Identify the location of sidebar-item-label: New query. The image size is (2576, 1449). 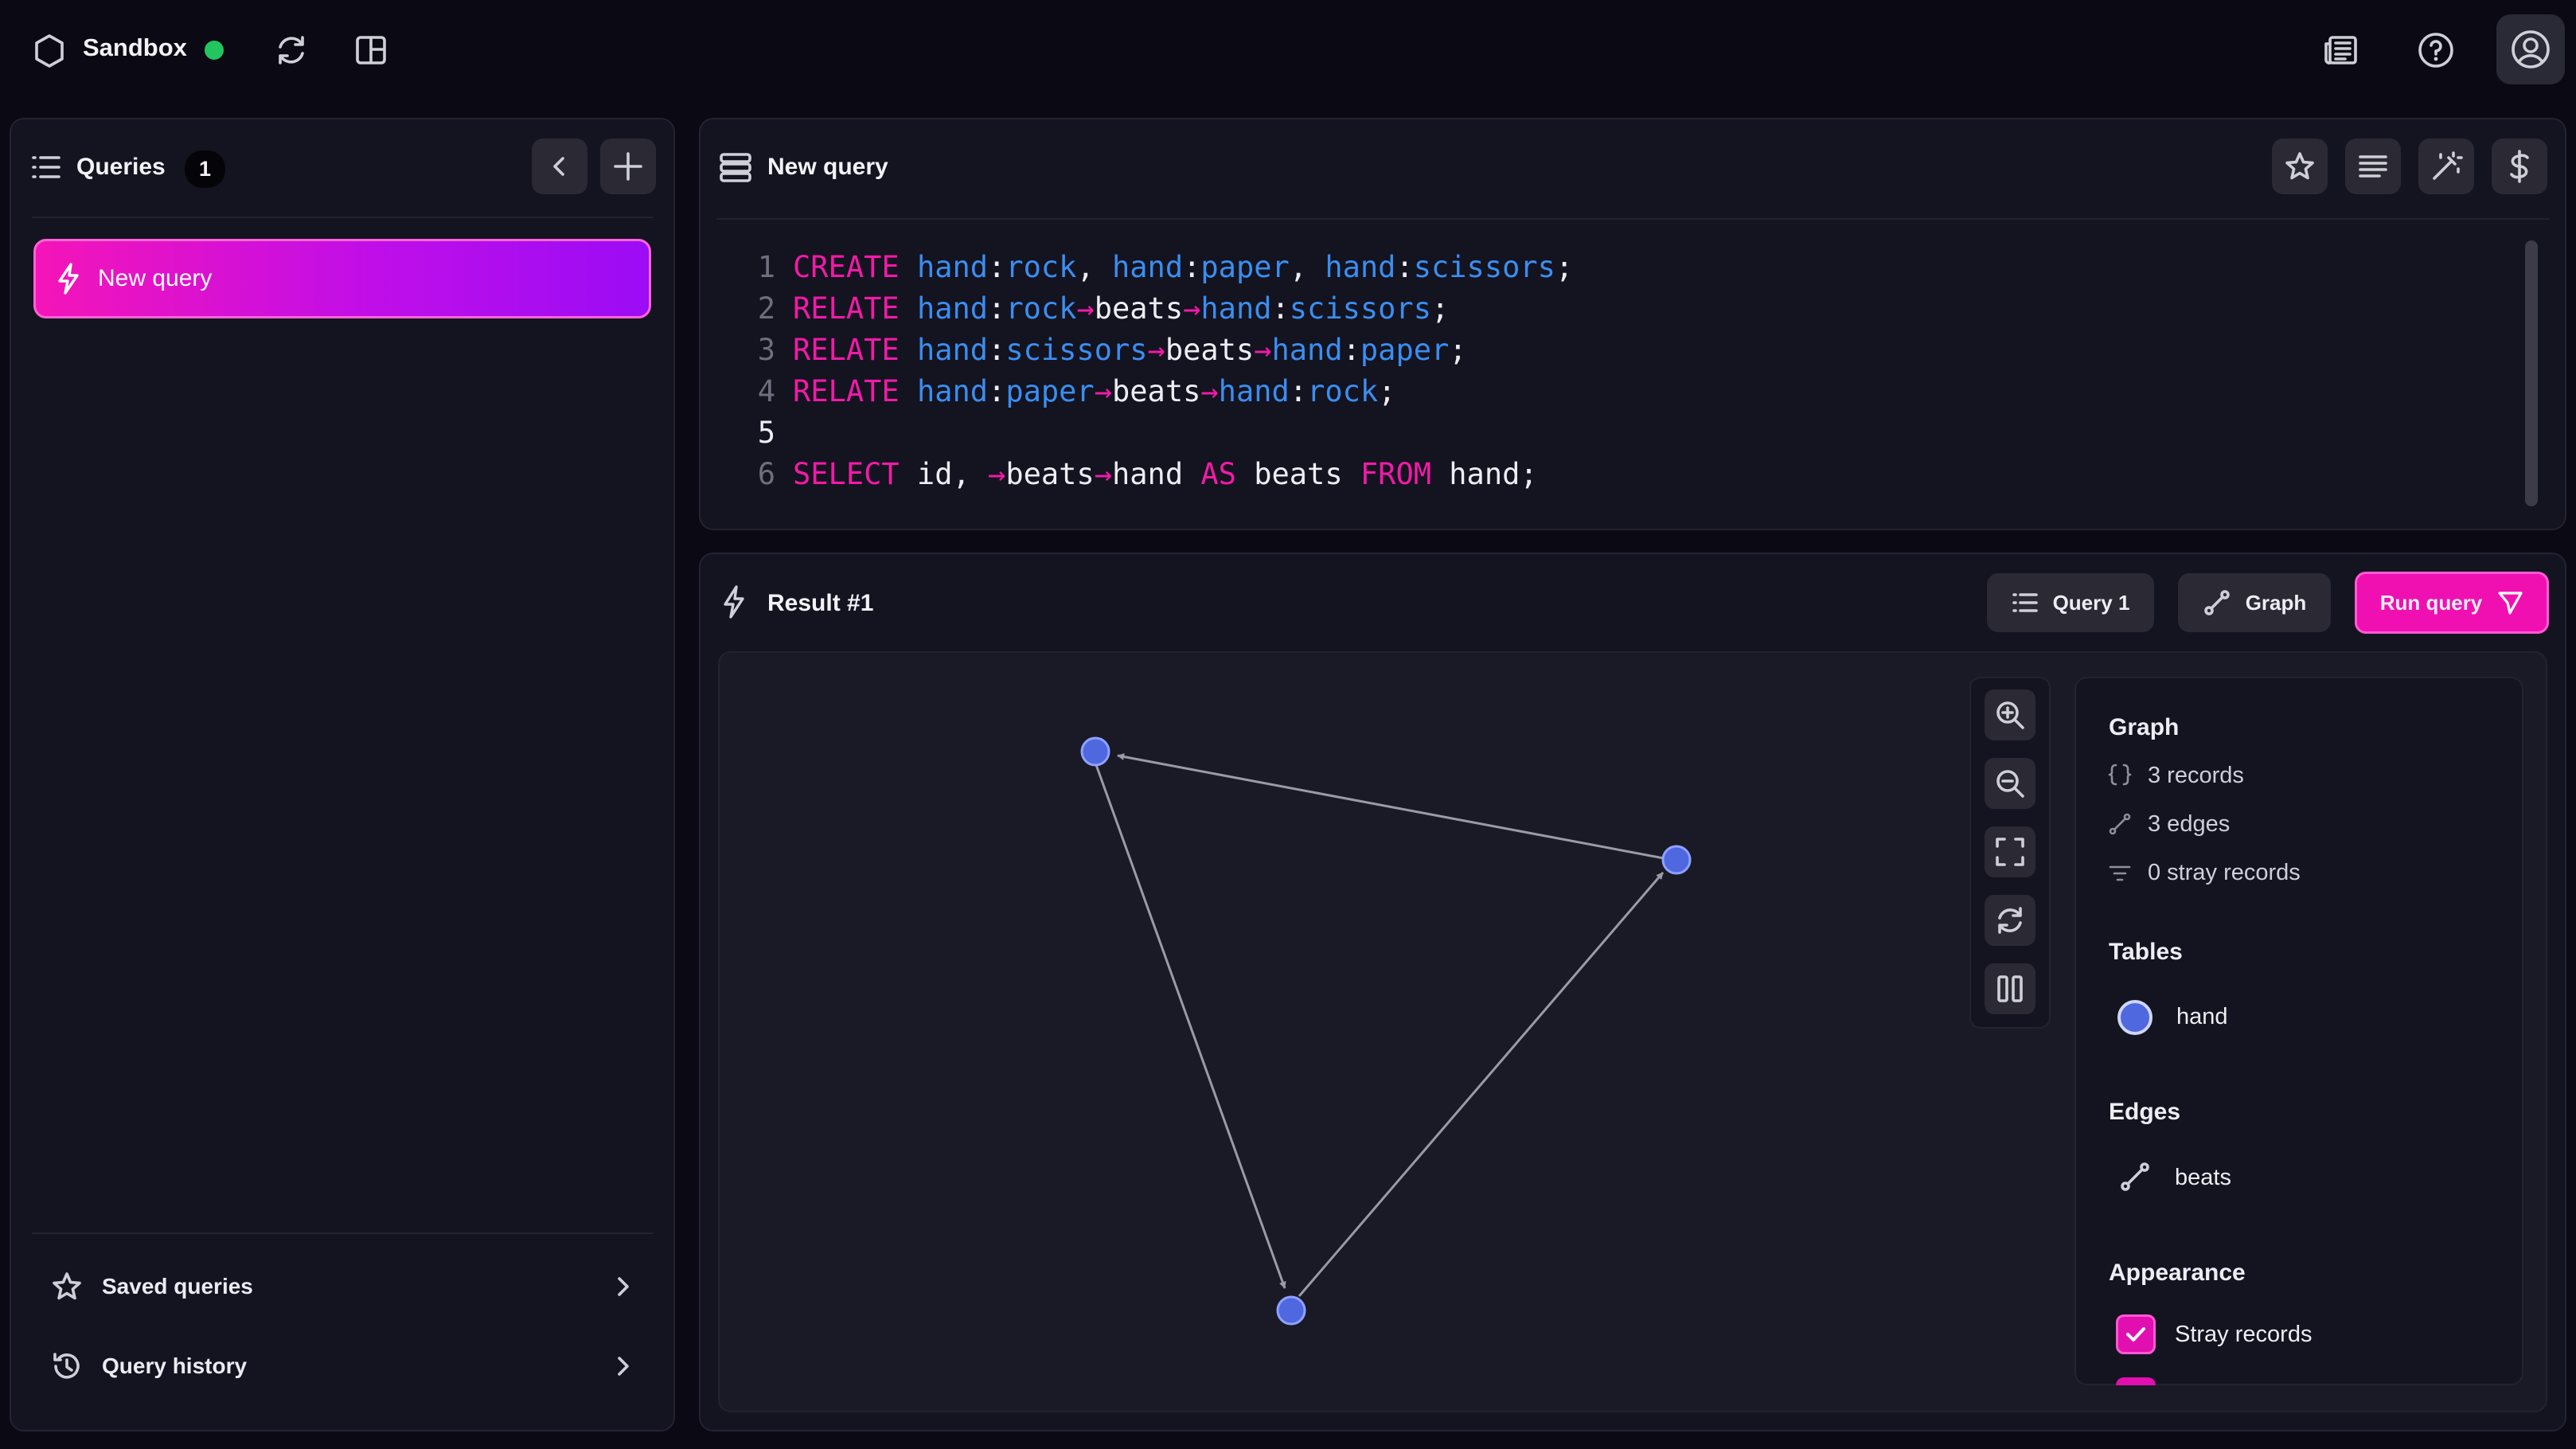
(155, 278).